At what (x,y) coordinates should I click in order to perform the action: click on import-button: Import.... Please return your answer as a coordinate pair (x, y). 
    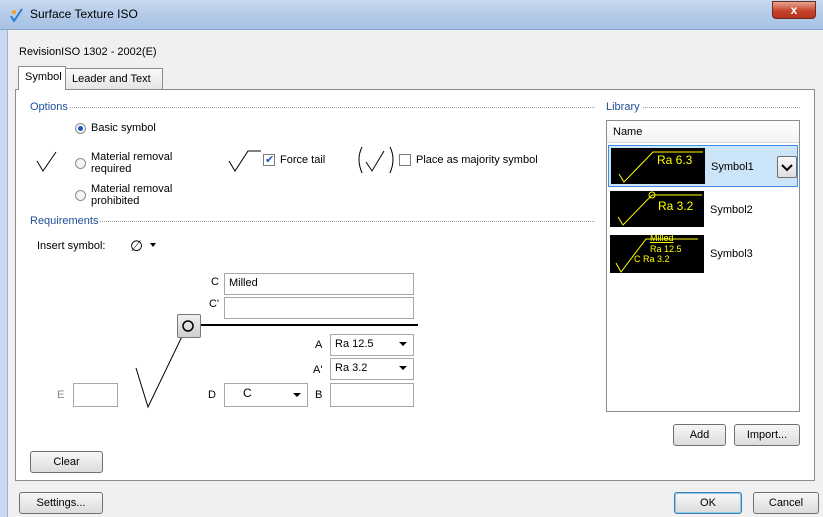
    Looking at the image, I should click on (767, 435).